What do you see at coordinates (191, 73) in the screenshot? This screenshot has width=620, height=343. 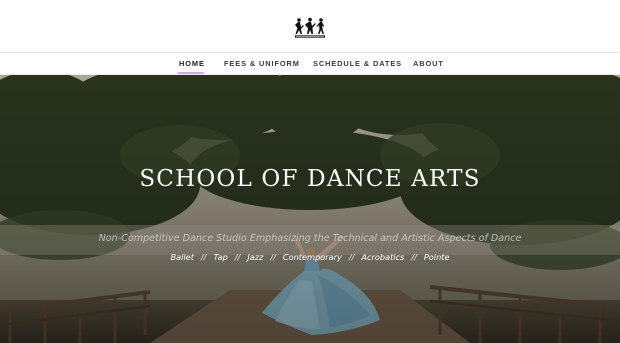 I see `active-nav-indicator` at bounding box center [191, 73].